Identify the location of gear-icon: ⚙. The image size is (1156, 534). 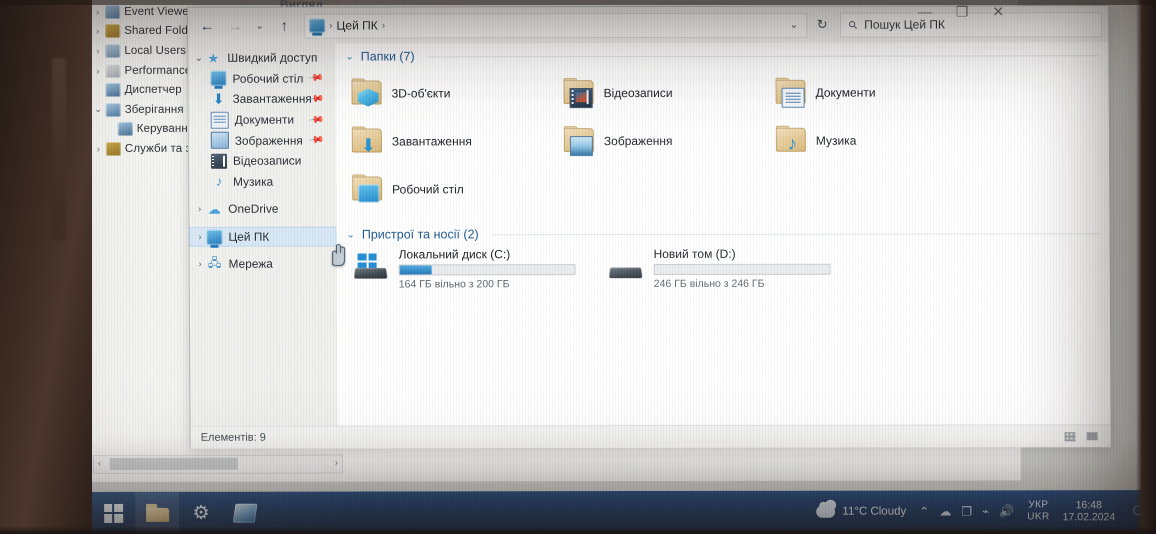
(201, 513).